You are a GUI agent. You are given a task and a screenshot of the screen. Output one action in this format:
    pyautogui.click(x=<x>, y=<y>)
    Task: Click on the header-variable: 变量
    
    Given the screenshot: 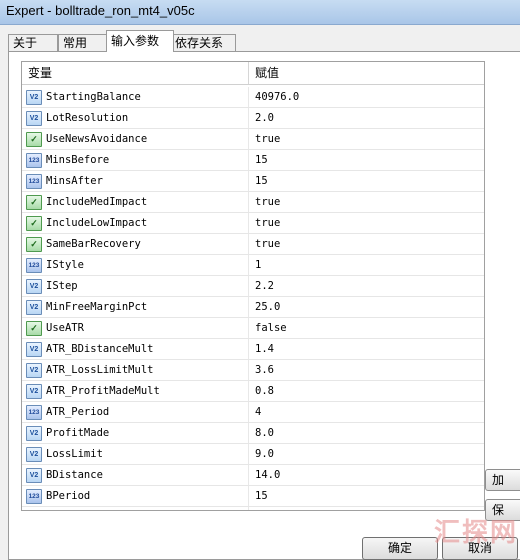 What is the action you would take?
    pyautogui.click(x=40, y=73)
    